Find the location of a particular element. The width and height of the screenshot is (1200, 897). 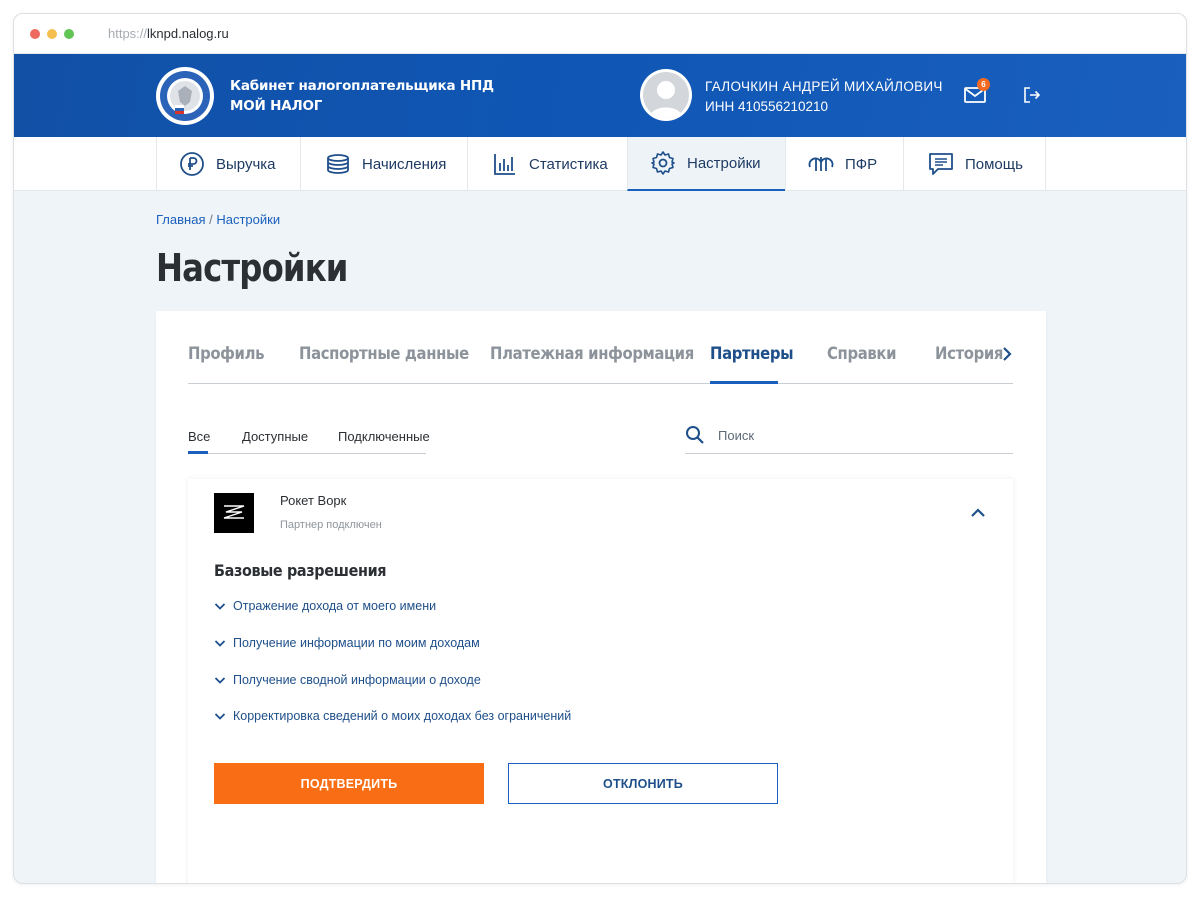

chevron-up-icon is located at coordinates (978, 513).